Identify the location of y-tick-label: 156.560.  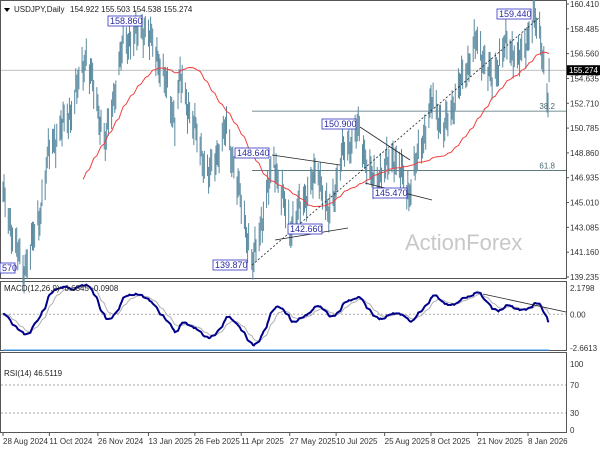
(584, 54).